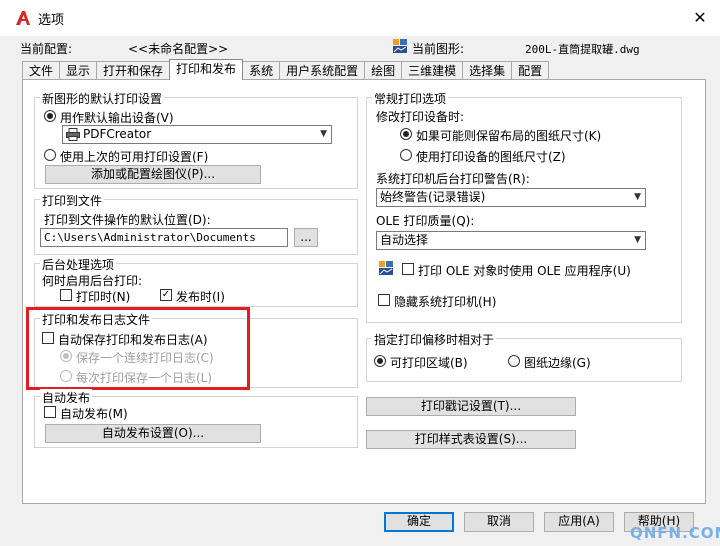 This screenshot has height=546, width=720. What do you see at coordinates (434, 339) in the screenshot?
I see `offset-title: 指定打印偏移时相对于` at bounding box center [434, 339].